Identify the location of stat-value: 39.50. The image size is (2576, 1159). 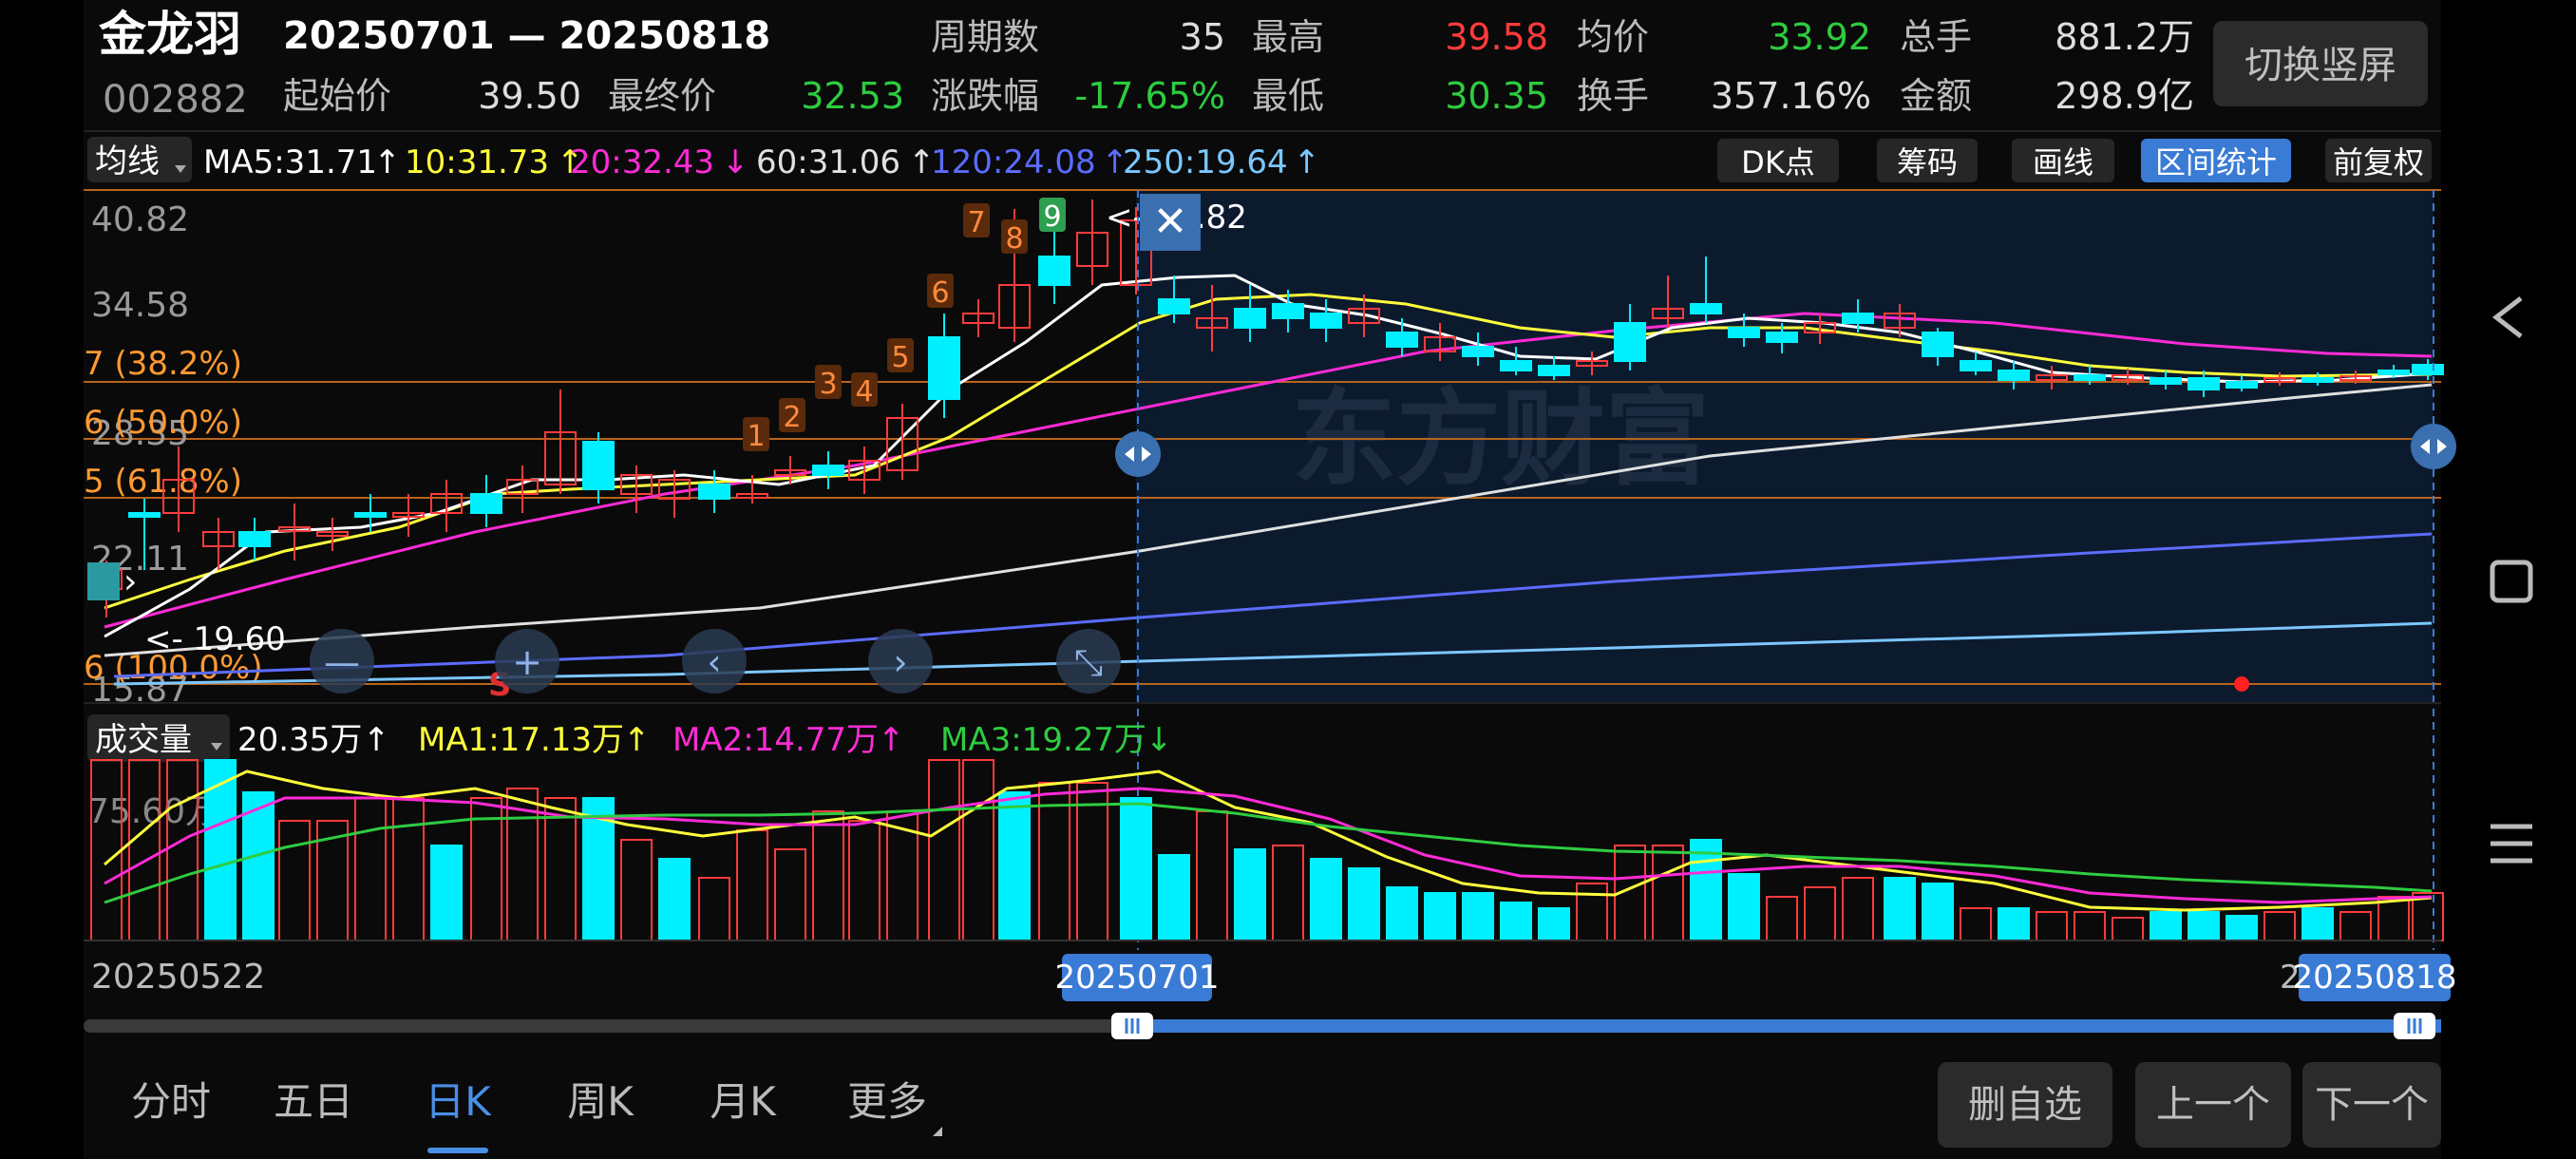
(529, 96).